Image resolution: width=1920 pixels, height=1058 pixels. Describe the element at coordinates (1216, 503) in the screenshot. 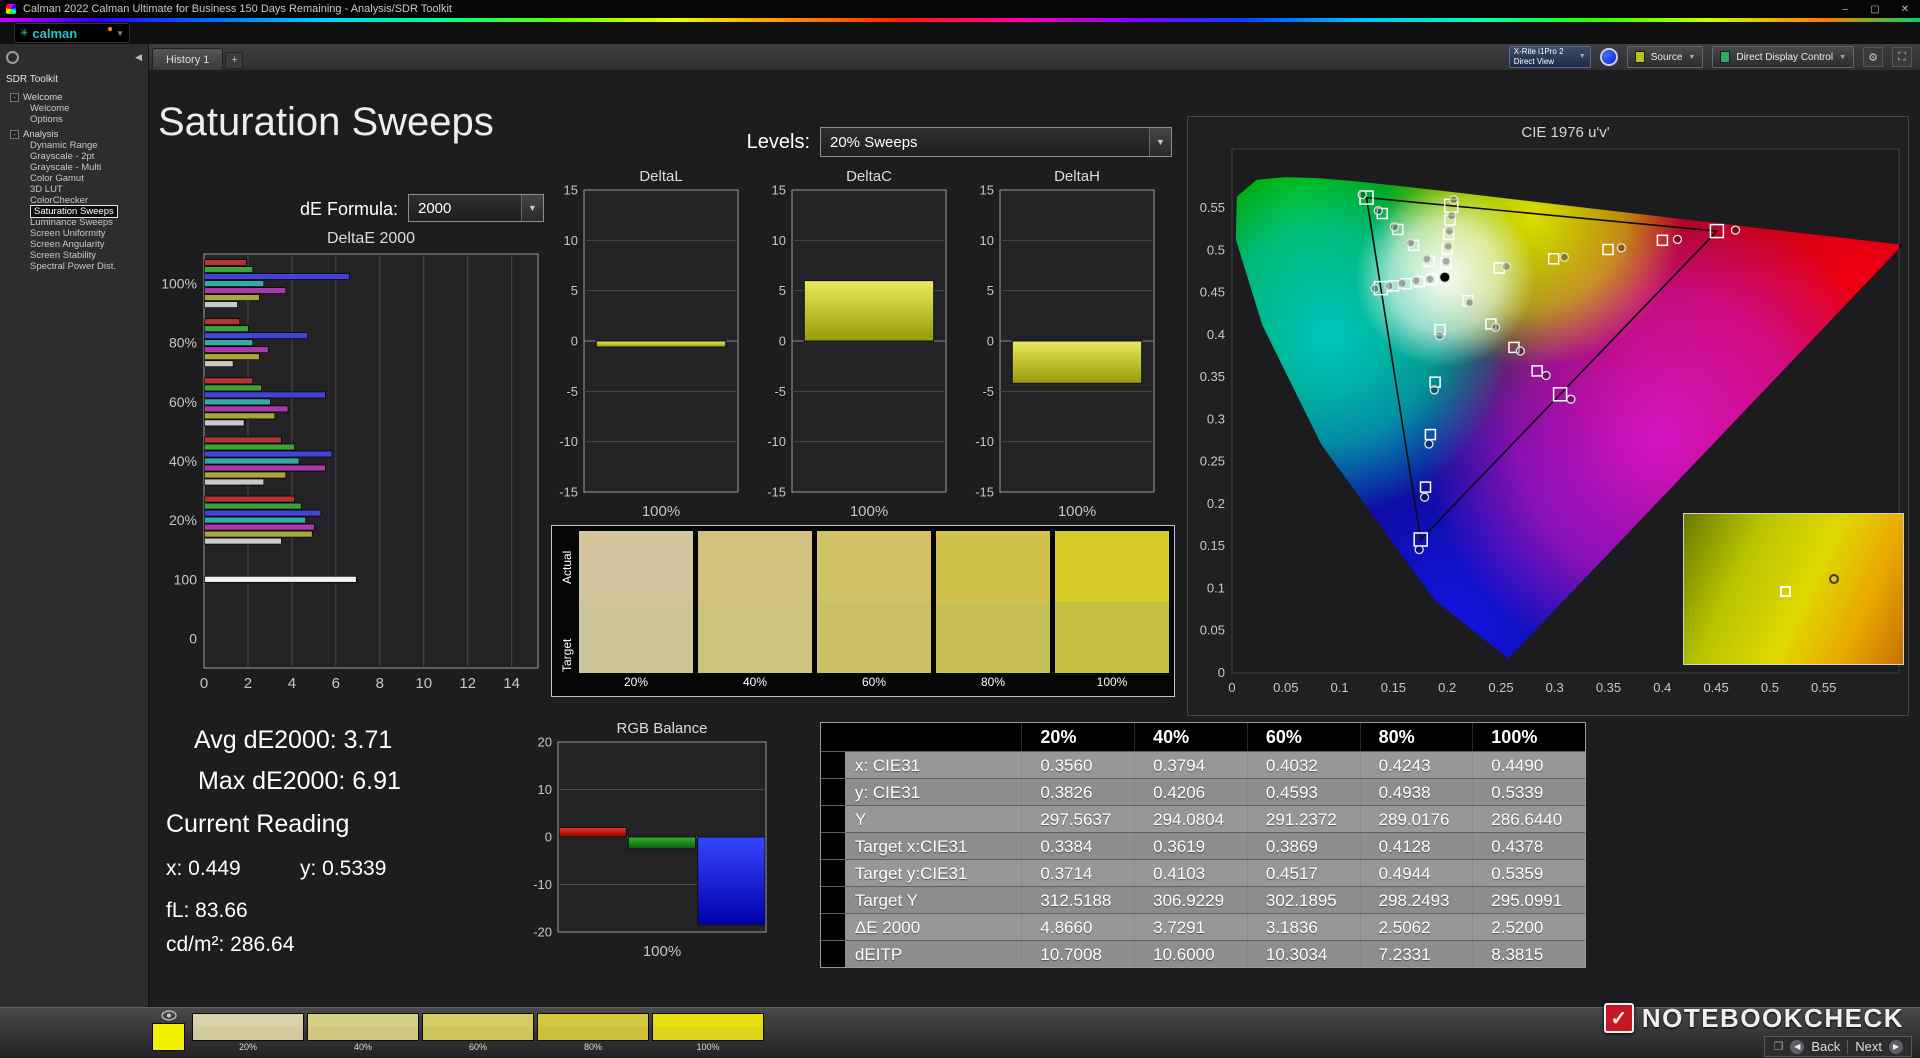

I see `svg-text: 0.2` at that location.